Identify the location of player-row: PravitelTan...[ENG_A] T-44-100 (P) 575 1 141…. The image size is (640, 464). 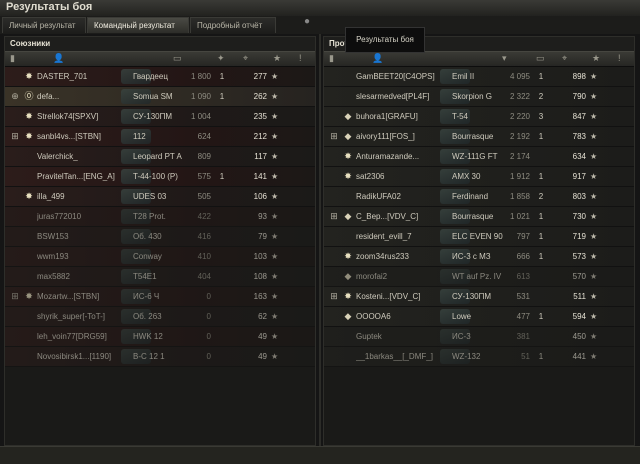
(160, 177).